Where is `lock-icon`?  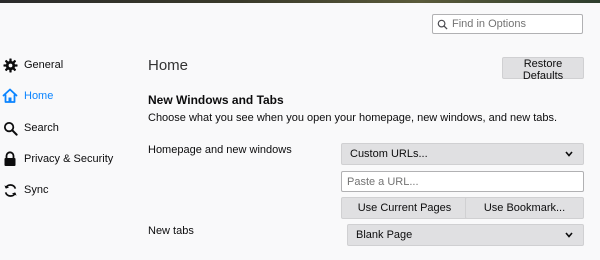
lock-icon is located at coordinates (10, 159).